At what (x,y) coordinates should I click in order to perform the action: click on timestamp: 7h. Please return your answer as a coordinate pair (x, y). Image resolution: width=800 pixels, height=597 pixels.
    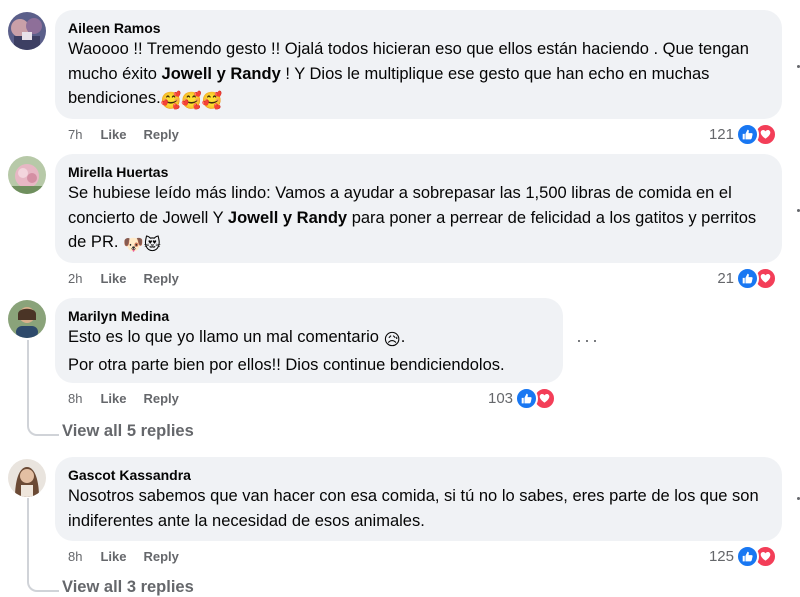
    Looking at the image, I should click on (75, 134).